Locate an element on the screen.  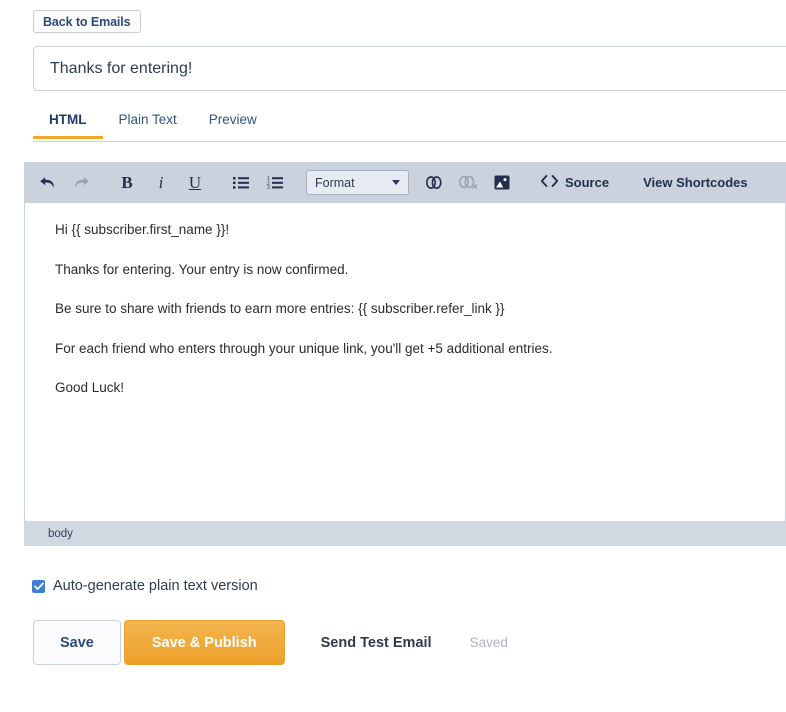
email-subject-field-wrapper is located at coordinates (409, 68).